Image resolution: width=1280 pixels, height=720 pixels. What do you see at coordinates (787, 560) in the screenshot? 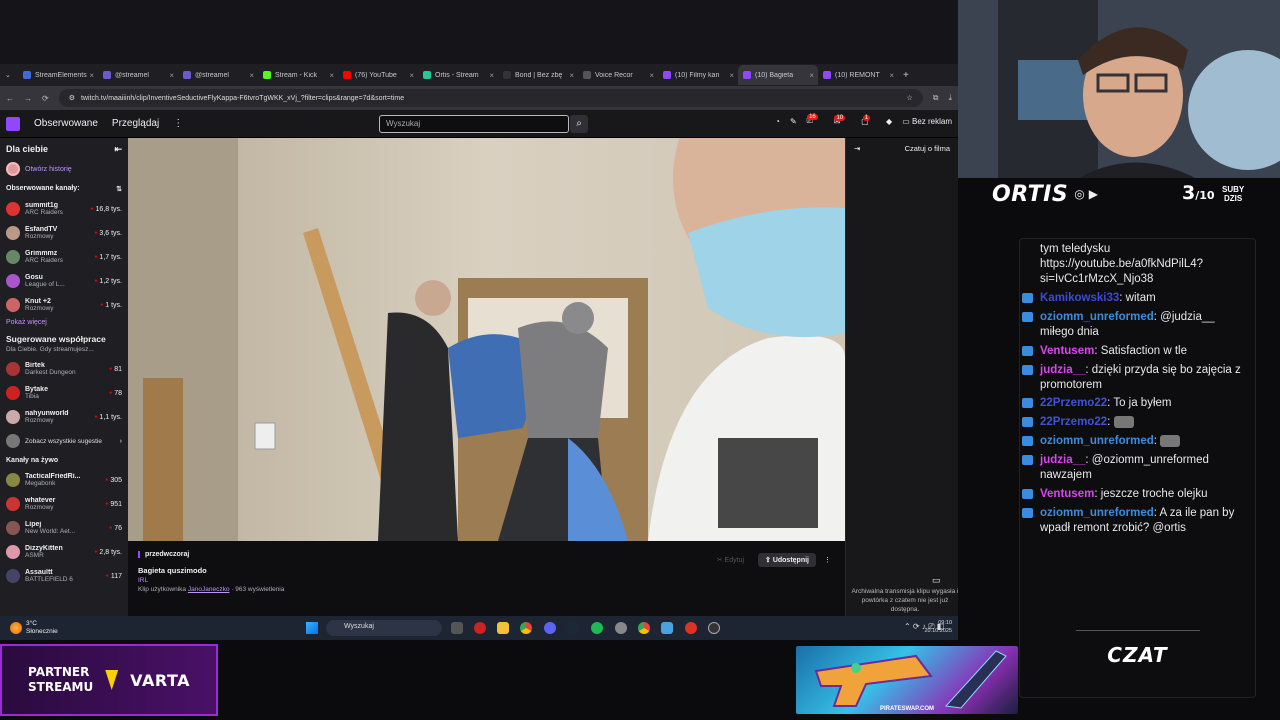
I see `share-button: ⇪ Udostępnij` at bounding box center [787, 560].